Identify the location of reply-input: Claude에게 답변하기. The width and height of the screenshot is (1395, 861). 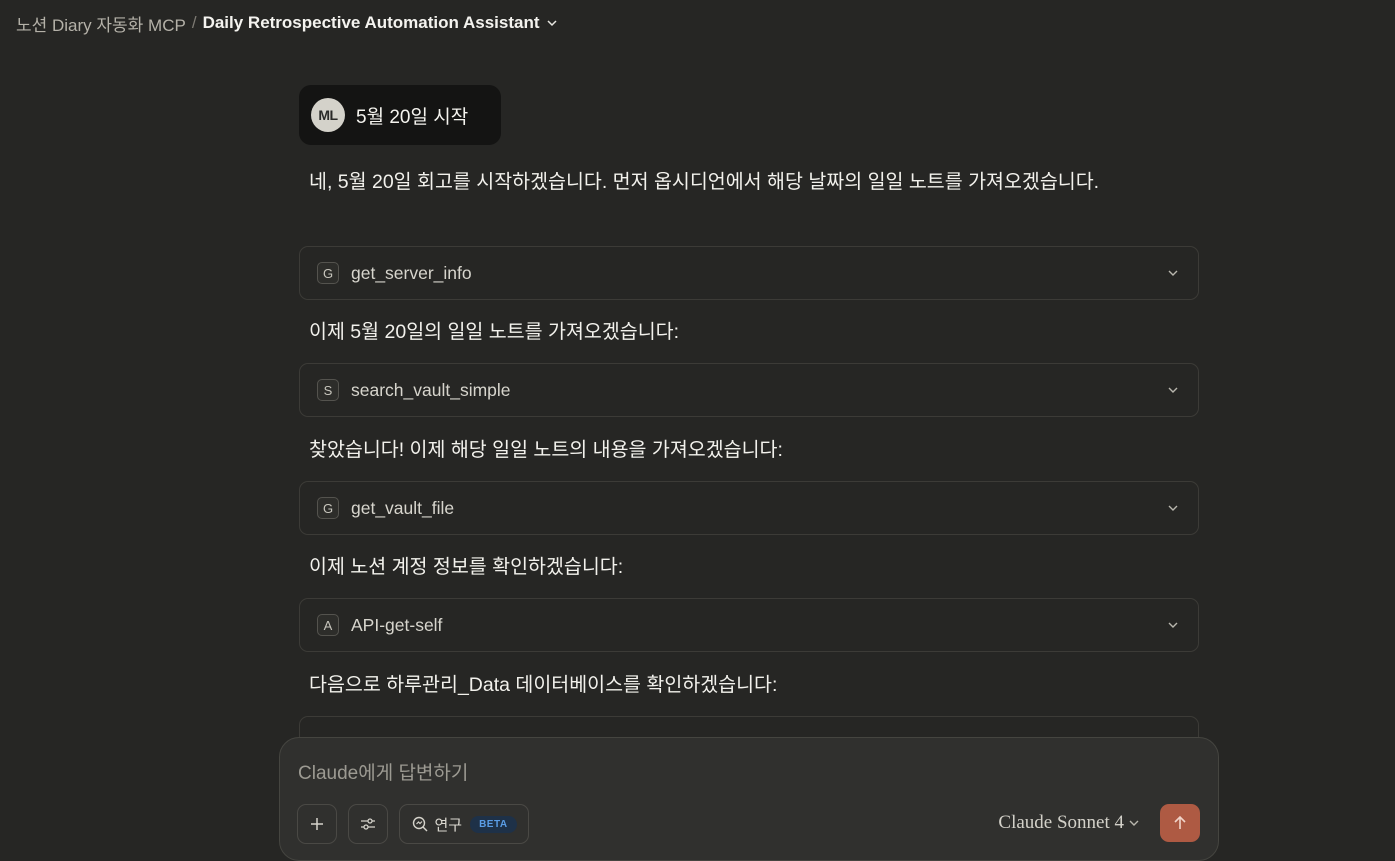
(383, 771).